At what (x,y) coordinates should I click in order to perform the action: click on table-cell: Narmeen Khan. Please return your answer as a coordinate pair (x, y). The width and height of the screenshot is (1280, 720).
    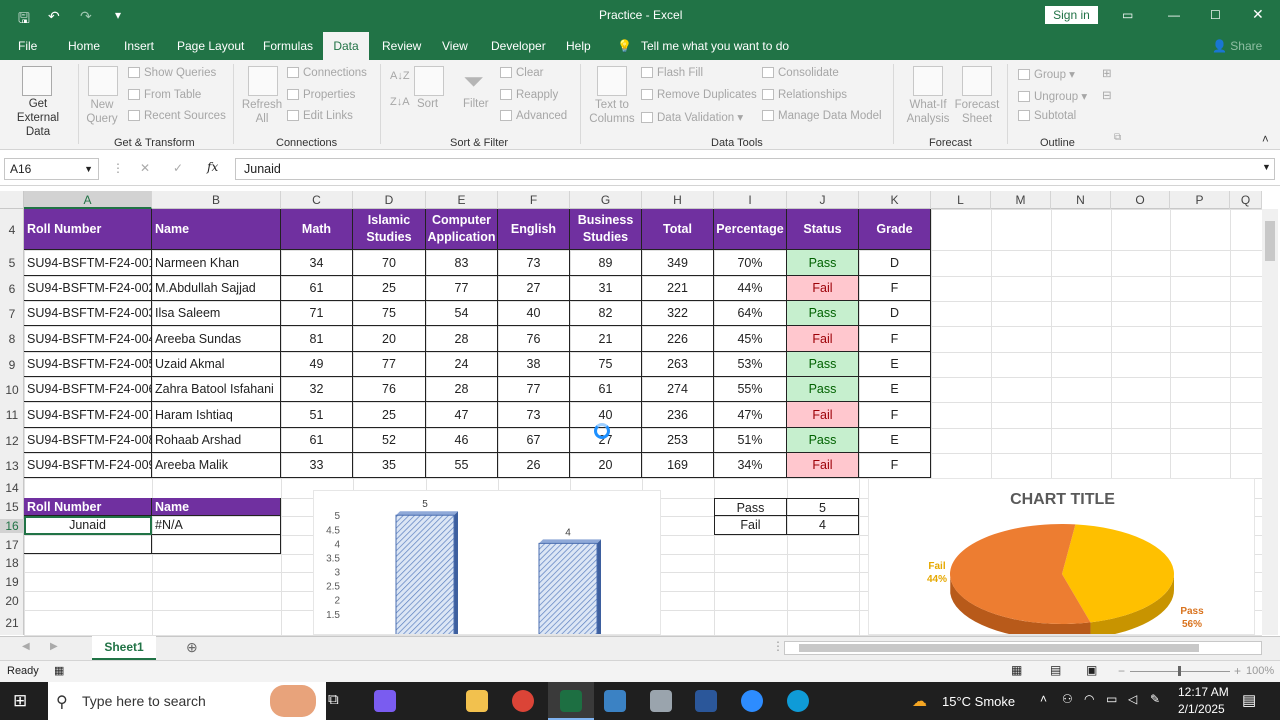
    Looking at the image, I should click on (216, 263).